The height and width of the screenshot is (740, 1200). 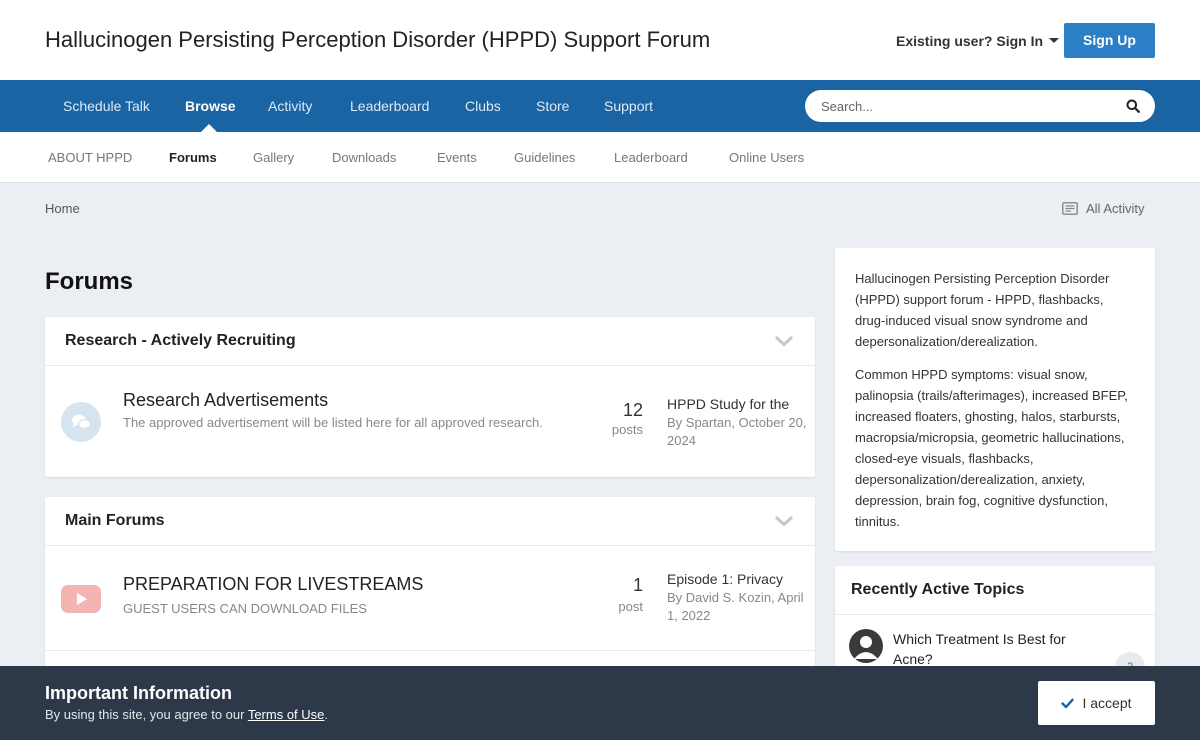 I want to click on sign-in-menu: Existing user? Sign In, so click(x=978, y=41).